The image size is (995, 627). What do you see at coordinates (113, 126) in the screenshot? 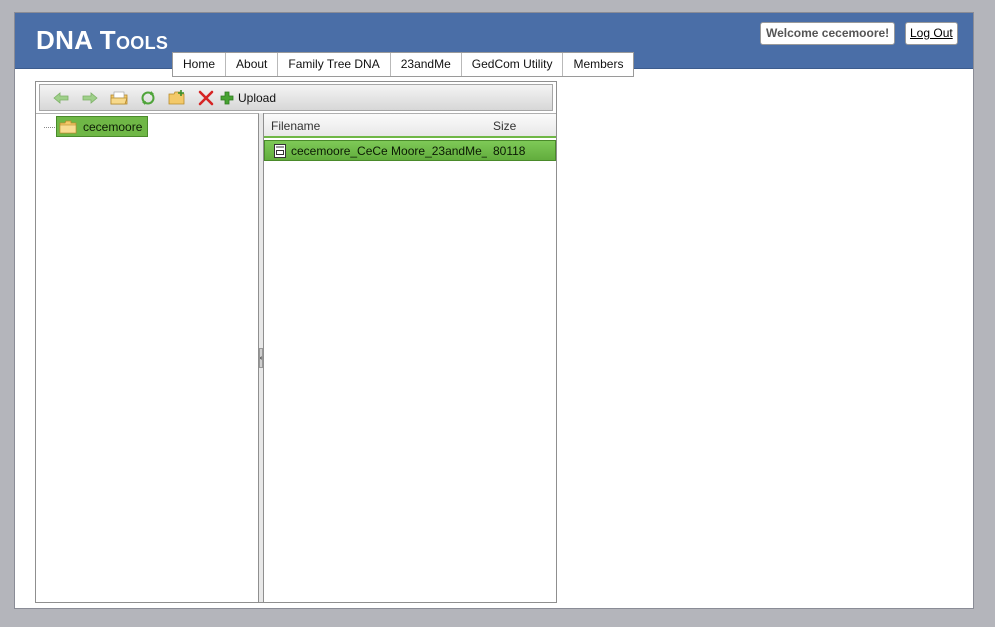
I see `tree-node-label: cecemoore` at bounding box center [113, 126].